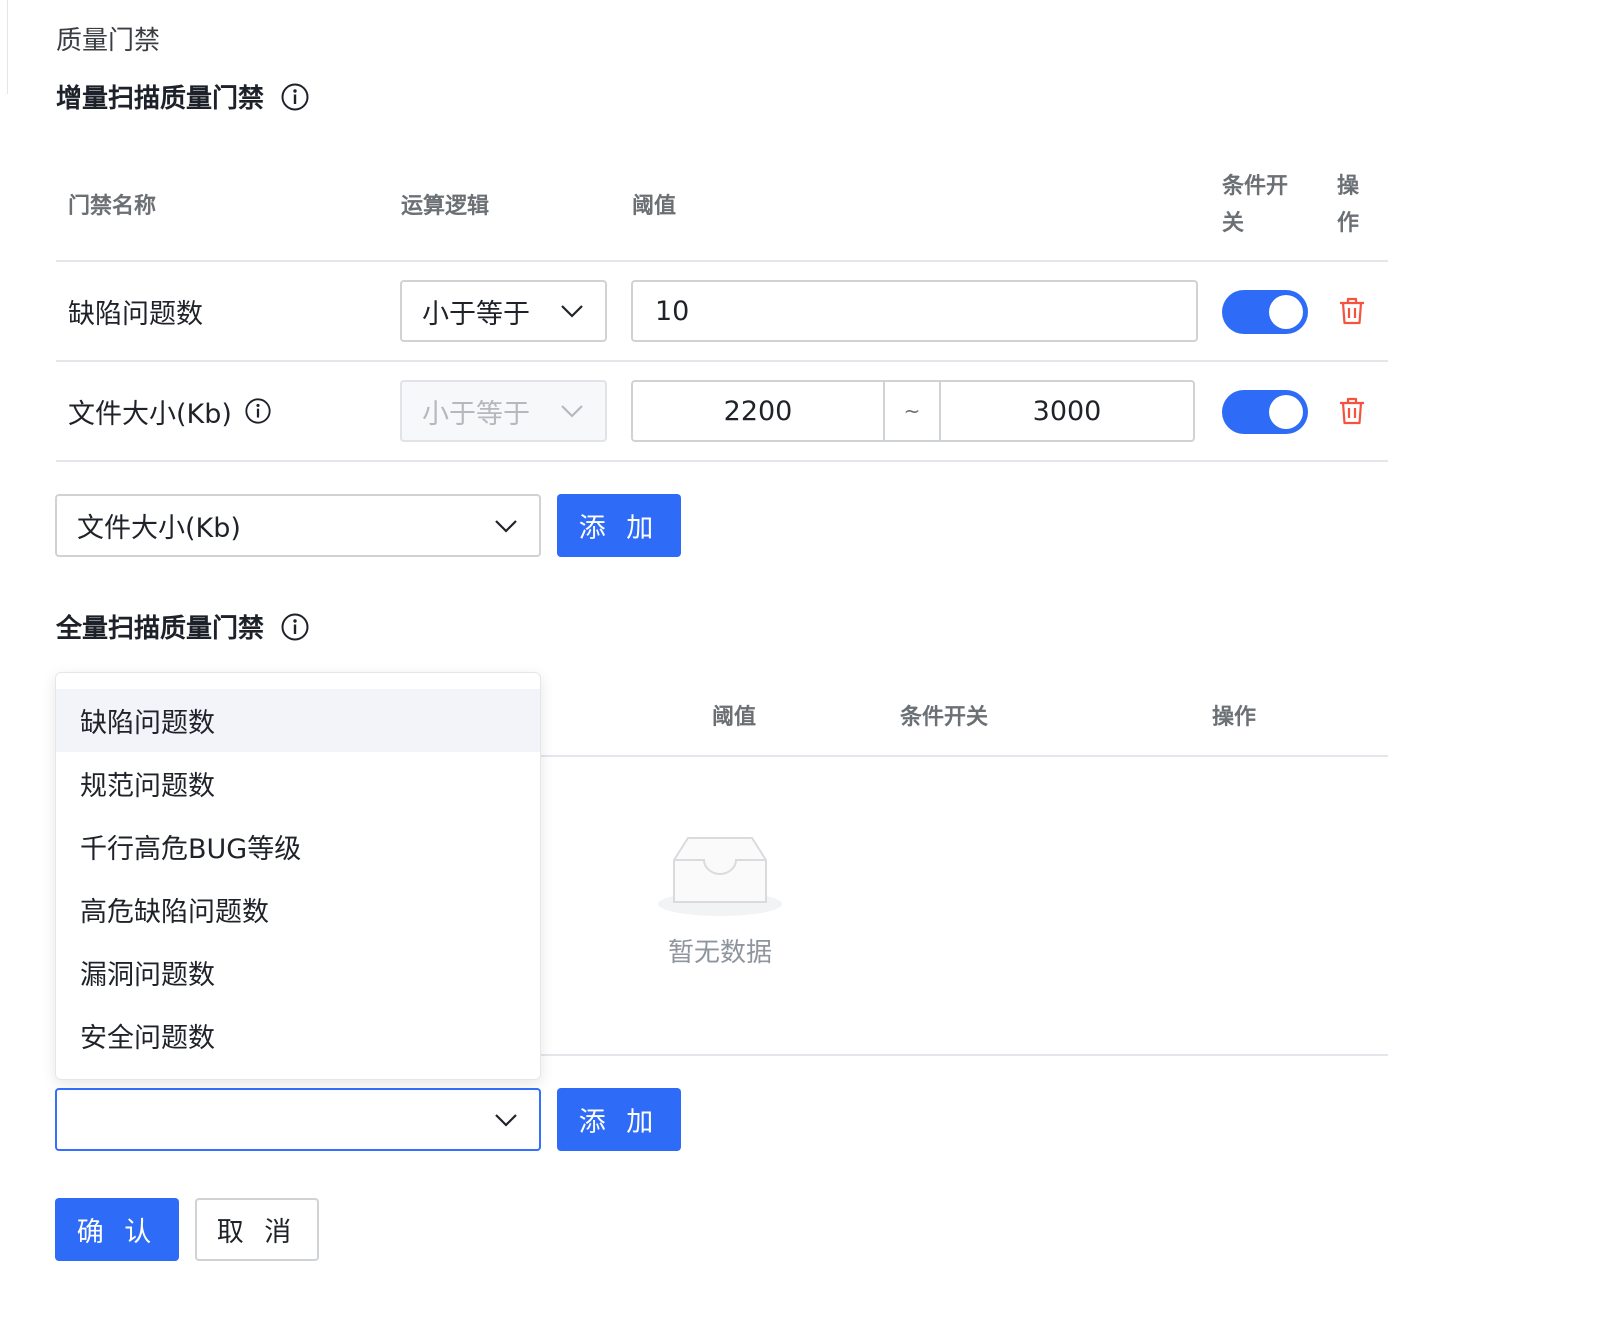 The image size is (1600, 1318). What do you see at coordinates (257, 1229) in the screenshot?
I see `cancel-button: 取 消` at bounding box center [257, 1229].